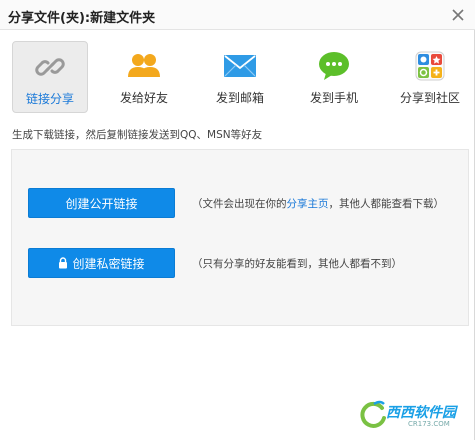 The height and width of the screenshot is (440, 475). What do you see at coordinates (386, 204) in the screenshot?
I see `note-suffix: ，其他人都能查看下载）` at bounding box center [386, 204].